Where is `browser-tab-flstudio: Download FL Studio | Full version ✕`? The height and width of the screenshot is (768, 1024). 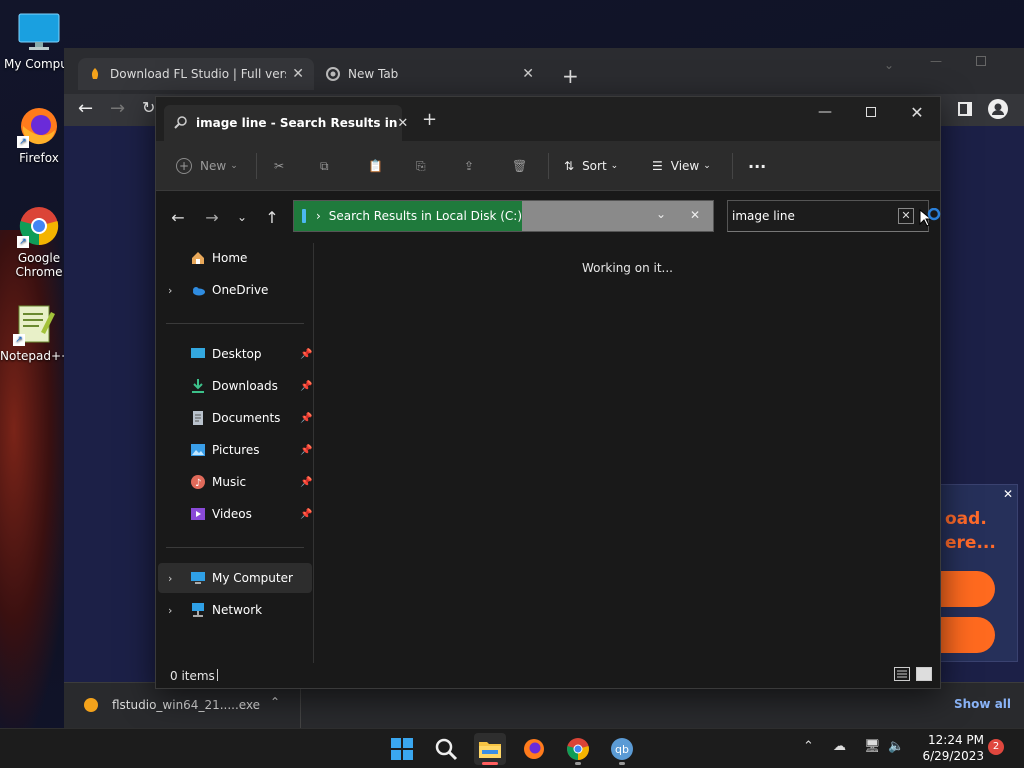
browser-tab-flstudio: Download FL Studio | Full version ✕ is located at coordinates (196, 74).